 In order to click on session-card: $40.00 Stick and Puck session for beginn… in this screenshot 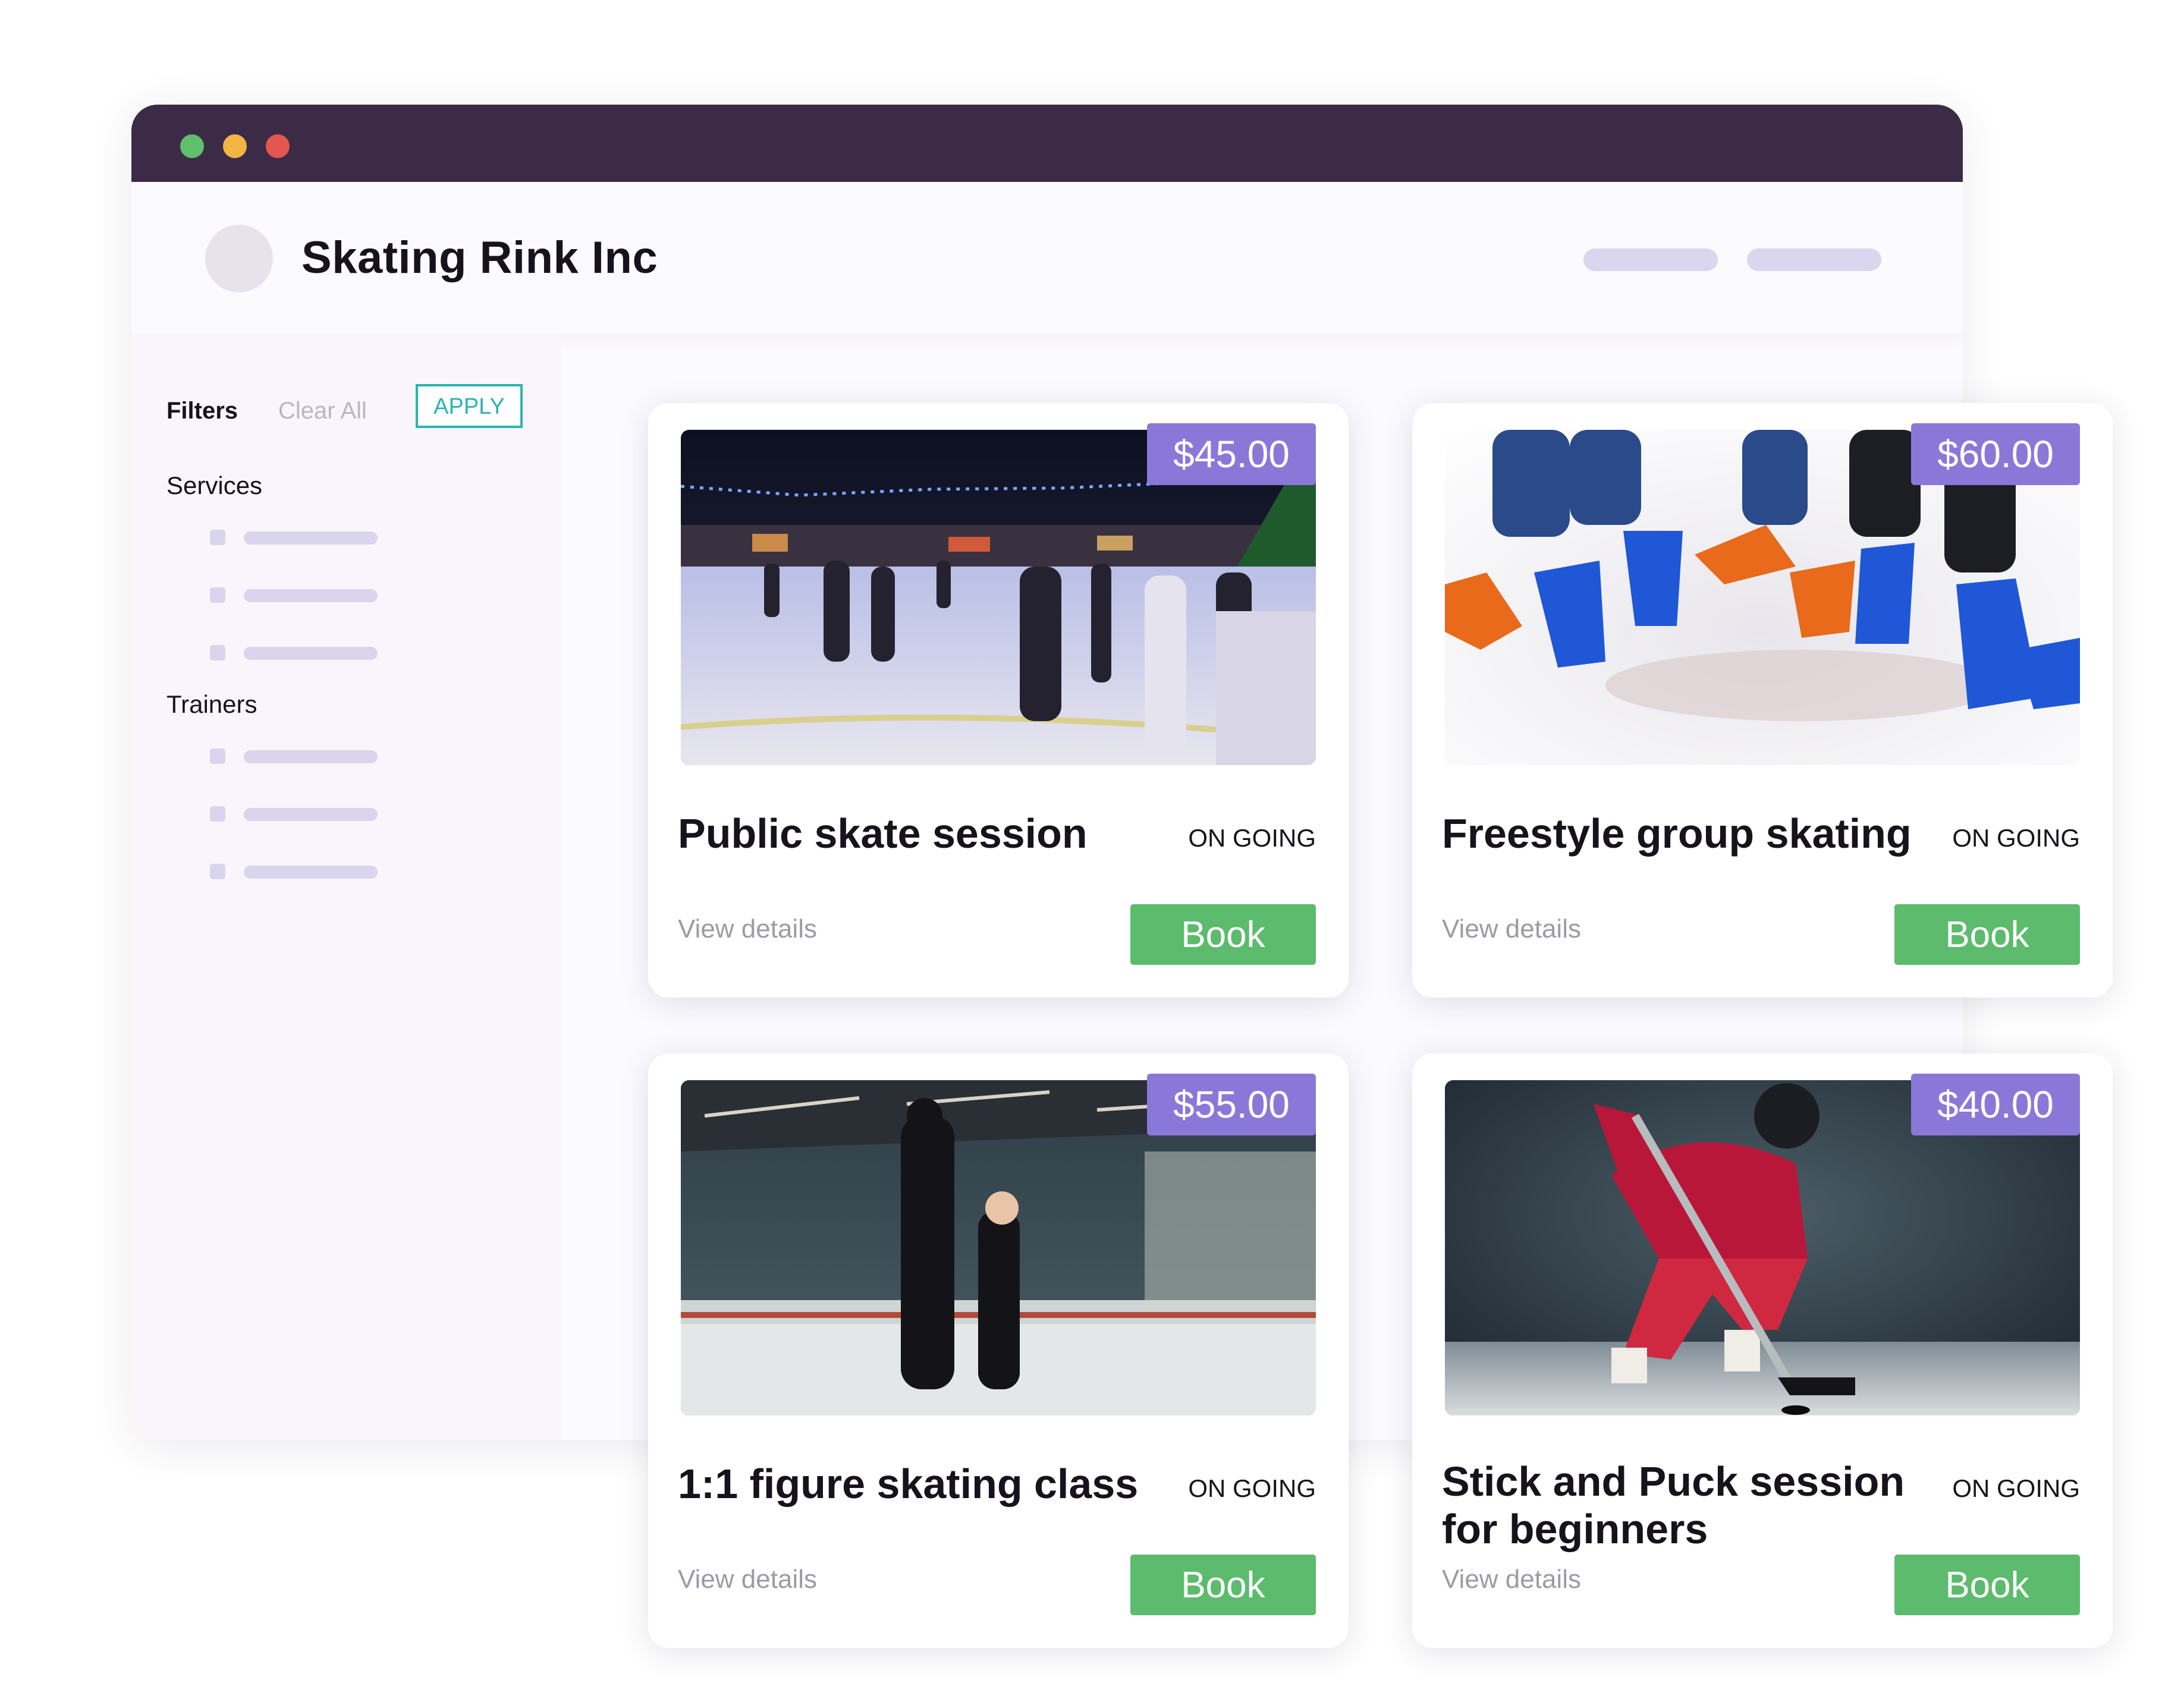, I will do `click(1762, 1350)`.